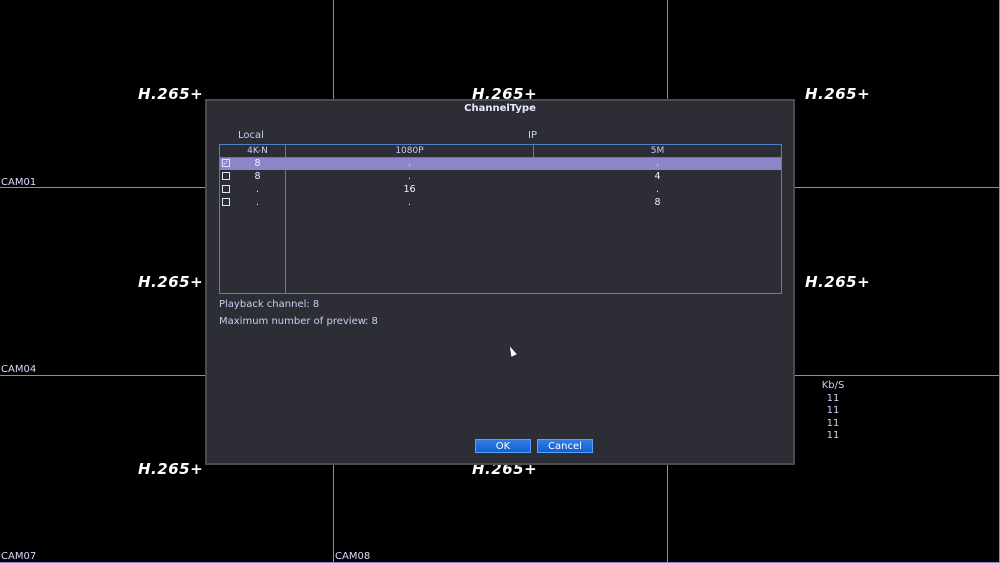 This screenshot has width=1000, height=563. Describe the element at coordinates (657, 151) in the screenshot. I see `column-header-5m: 5M` at that location.